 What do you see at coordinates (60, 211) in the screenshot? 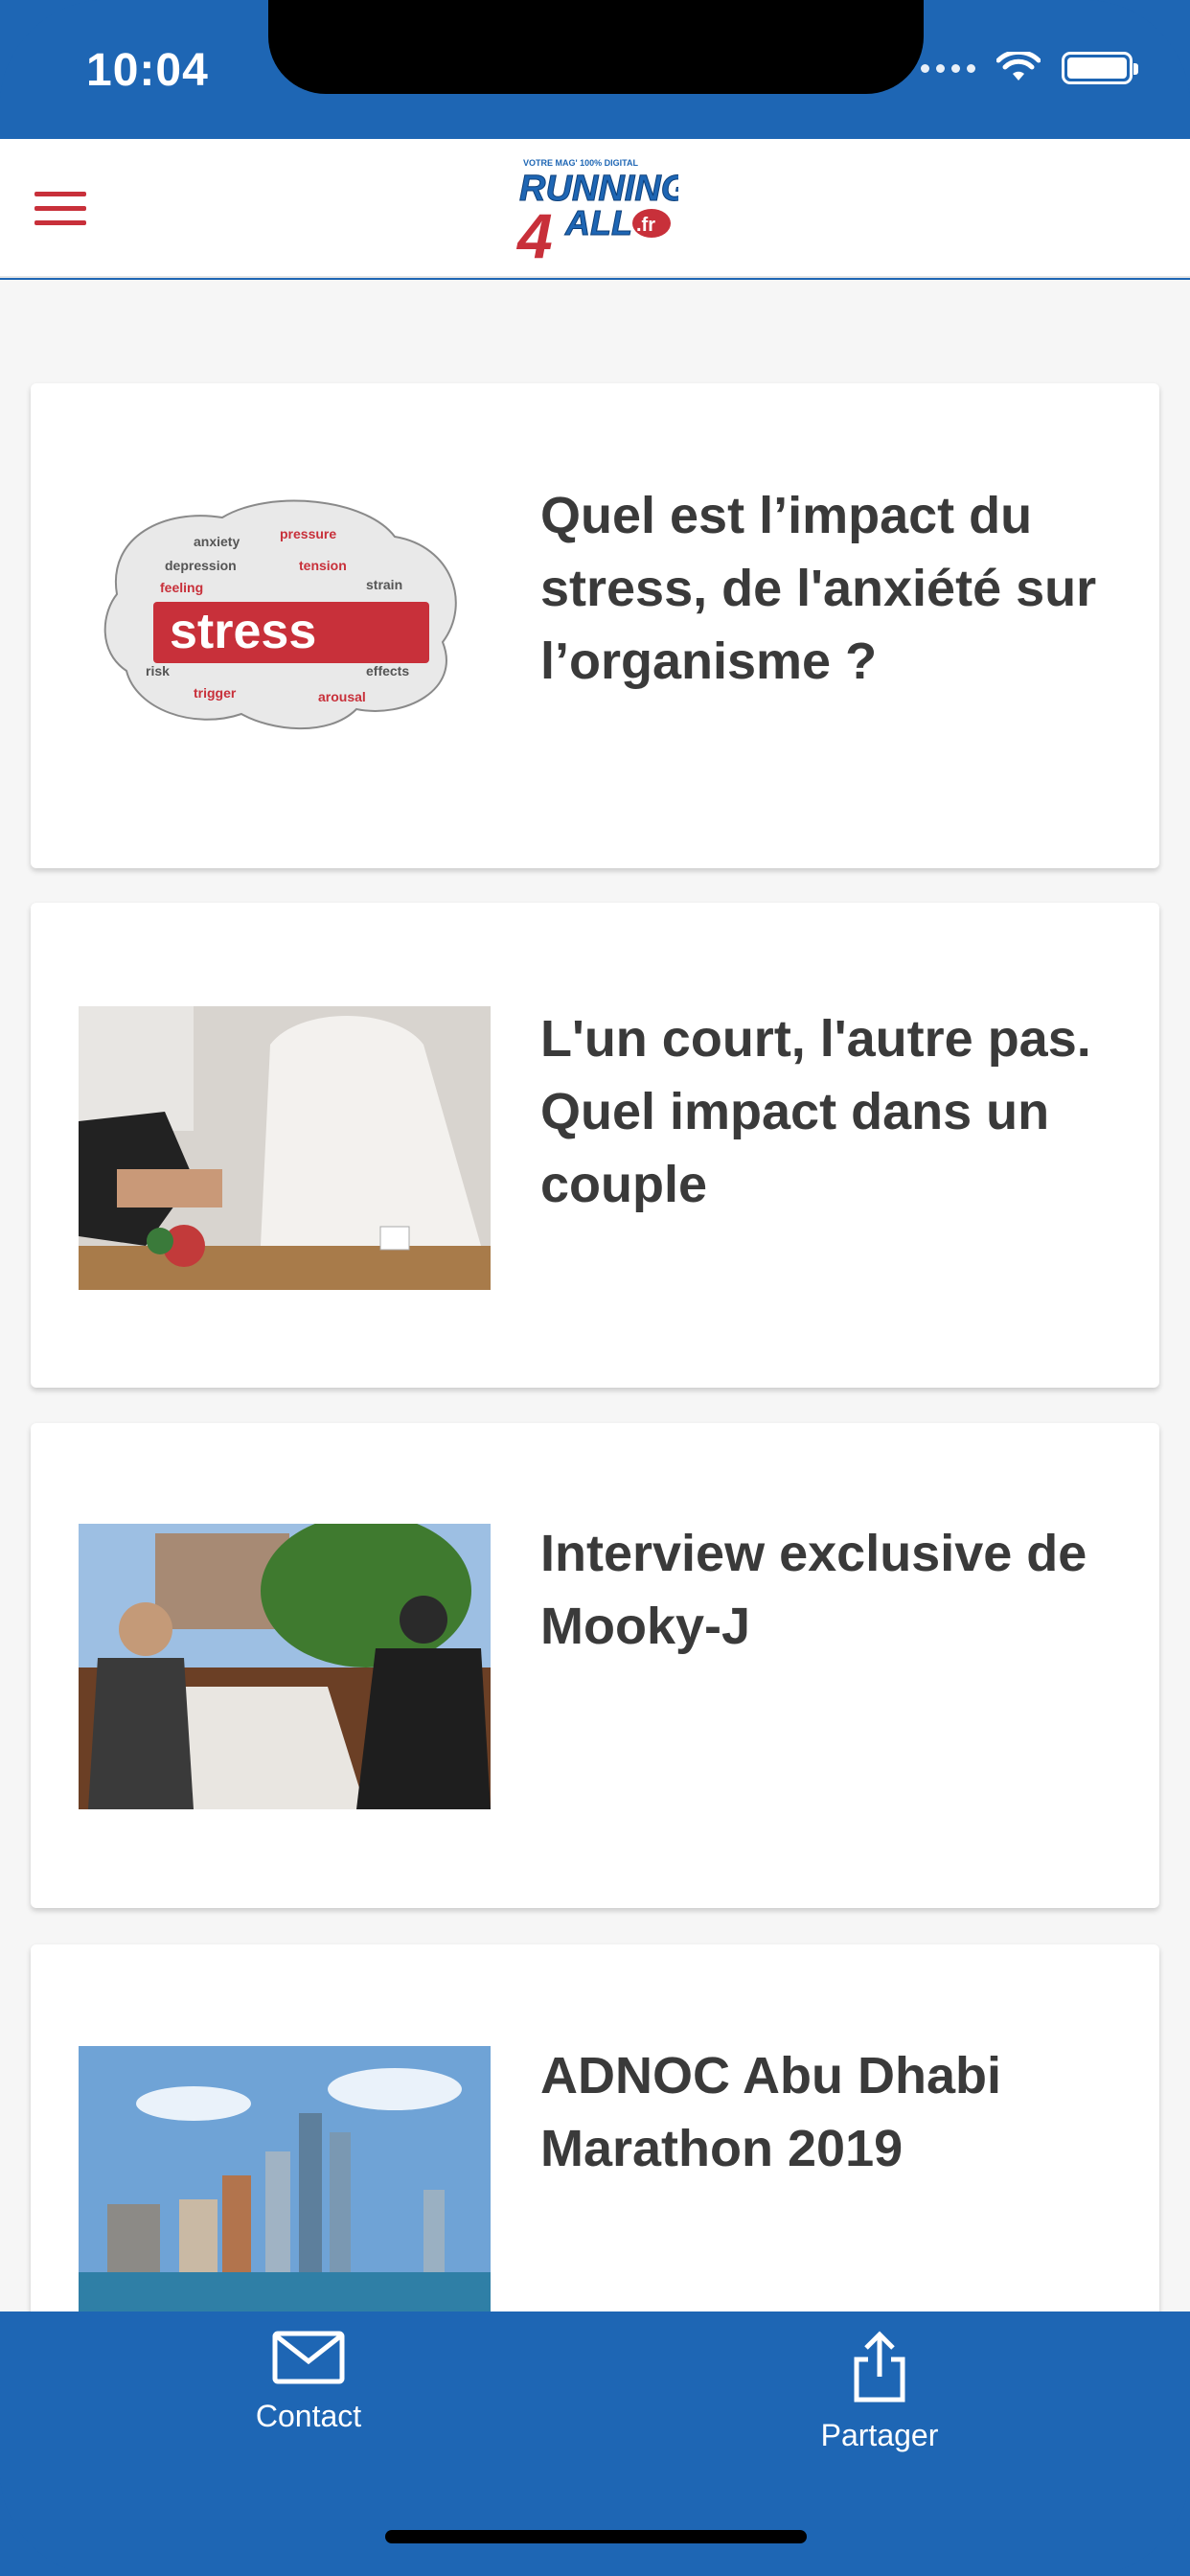
I see `hamburger-icon` at bounding box center [60, 211].